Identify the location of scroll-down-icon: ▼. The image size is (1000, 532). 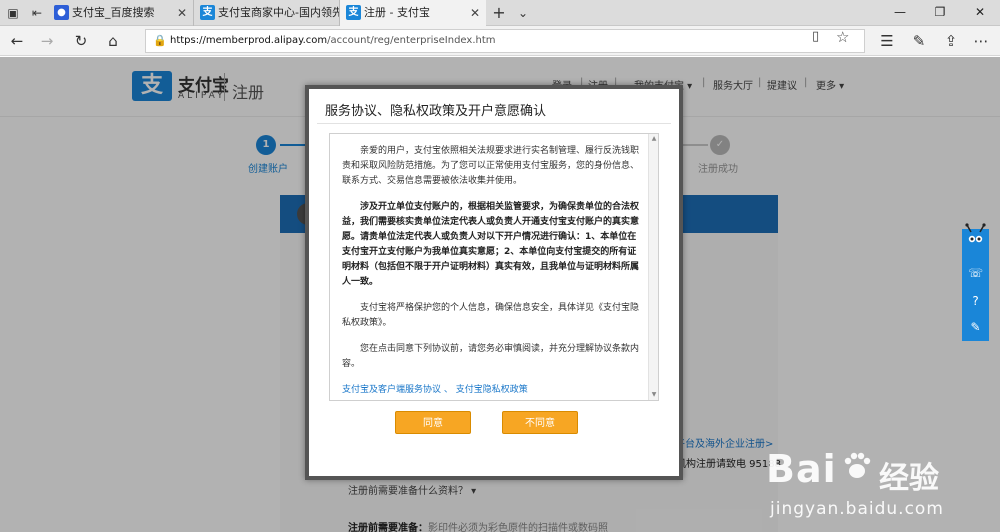
(654, 395).